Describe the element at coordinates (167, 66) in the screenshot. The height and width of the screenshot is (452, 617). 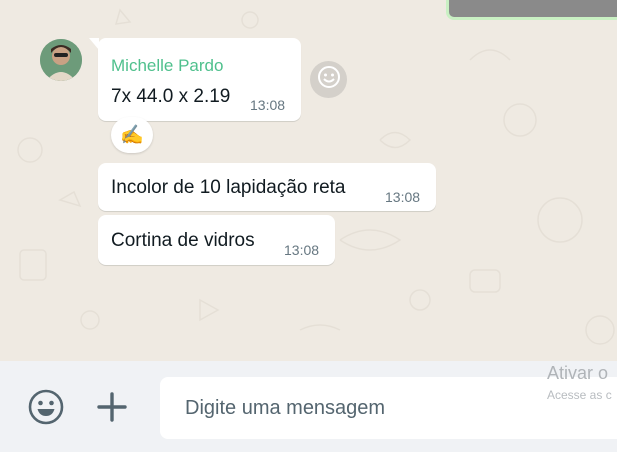
I see `sender-name: Michelle Pardo` at that location.